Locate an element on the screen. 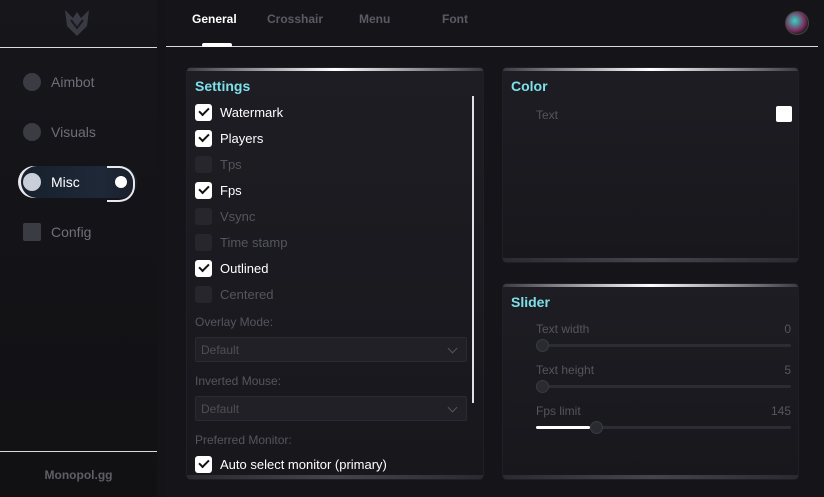 The width and height of the screenshot is (824, 497). color-row-text: Text is located at coordinates (664, 114).